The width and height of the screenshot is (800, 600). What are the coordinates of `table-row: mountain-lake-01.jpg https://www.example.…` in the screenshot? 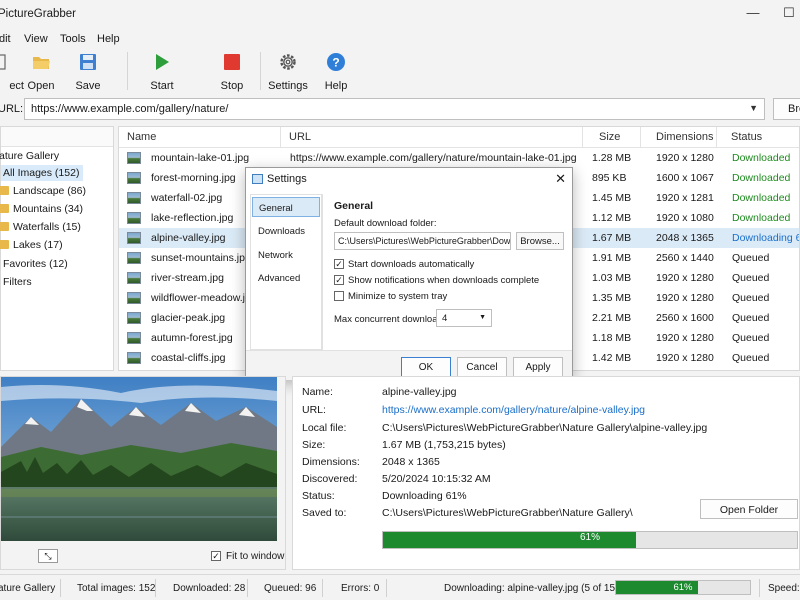 It's located at (459, 158).